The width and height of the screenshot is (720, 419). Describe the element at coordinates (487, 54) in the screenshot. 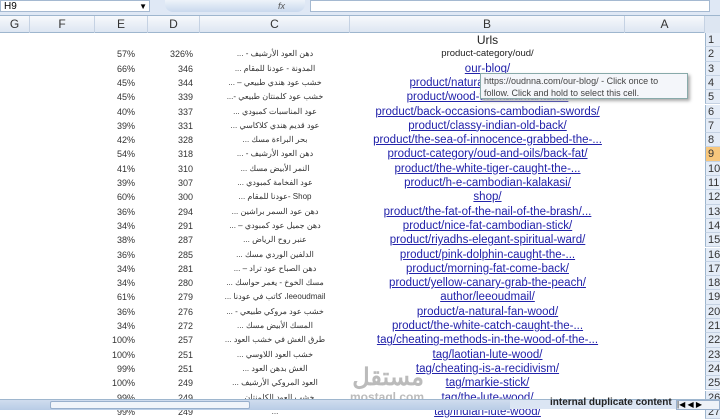

I see `cell-b: product-category/oud/` at that location.